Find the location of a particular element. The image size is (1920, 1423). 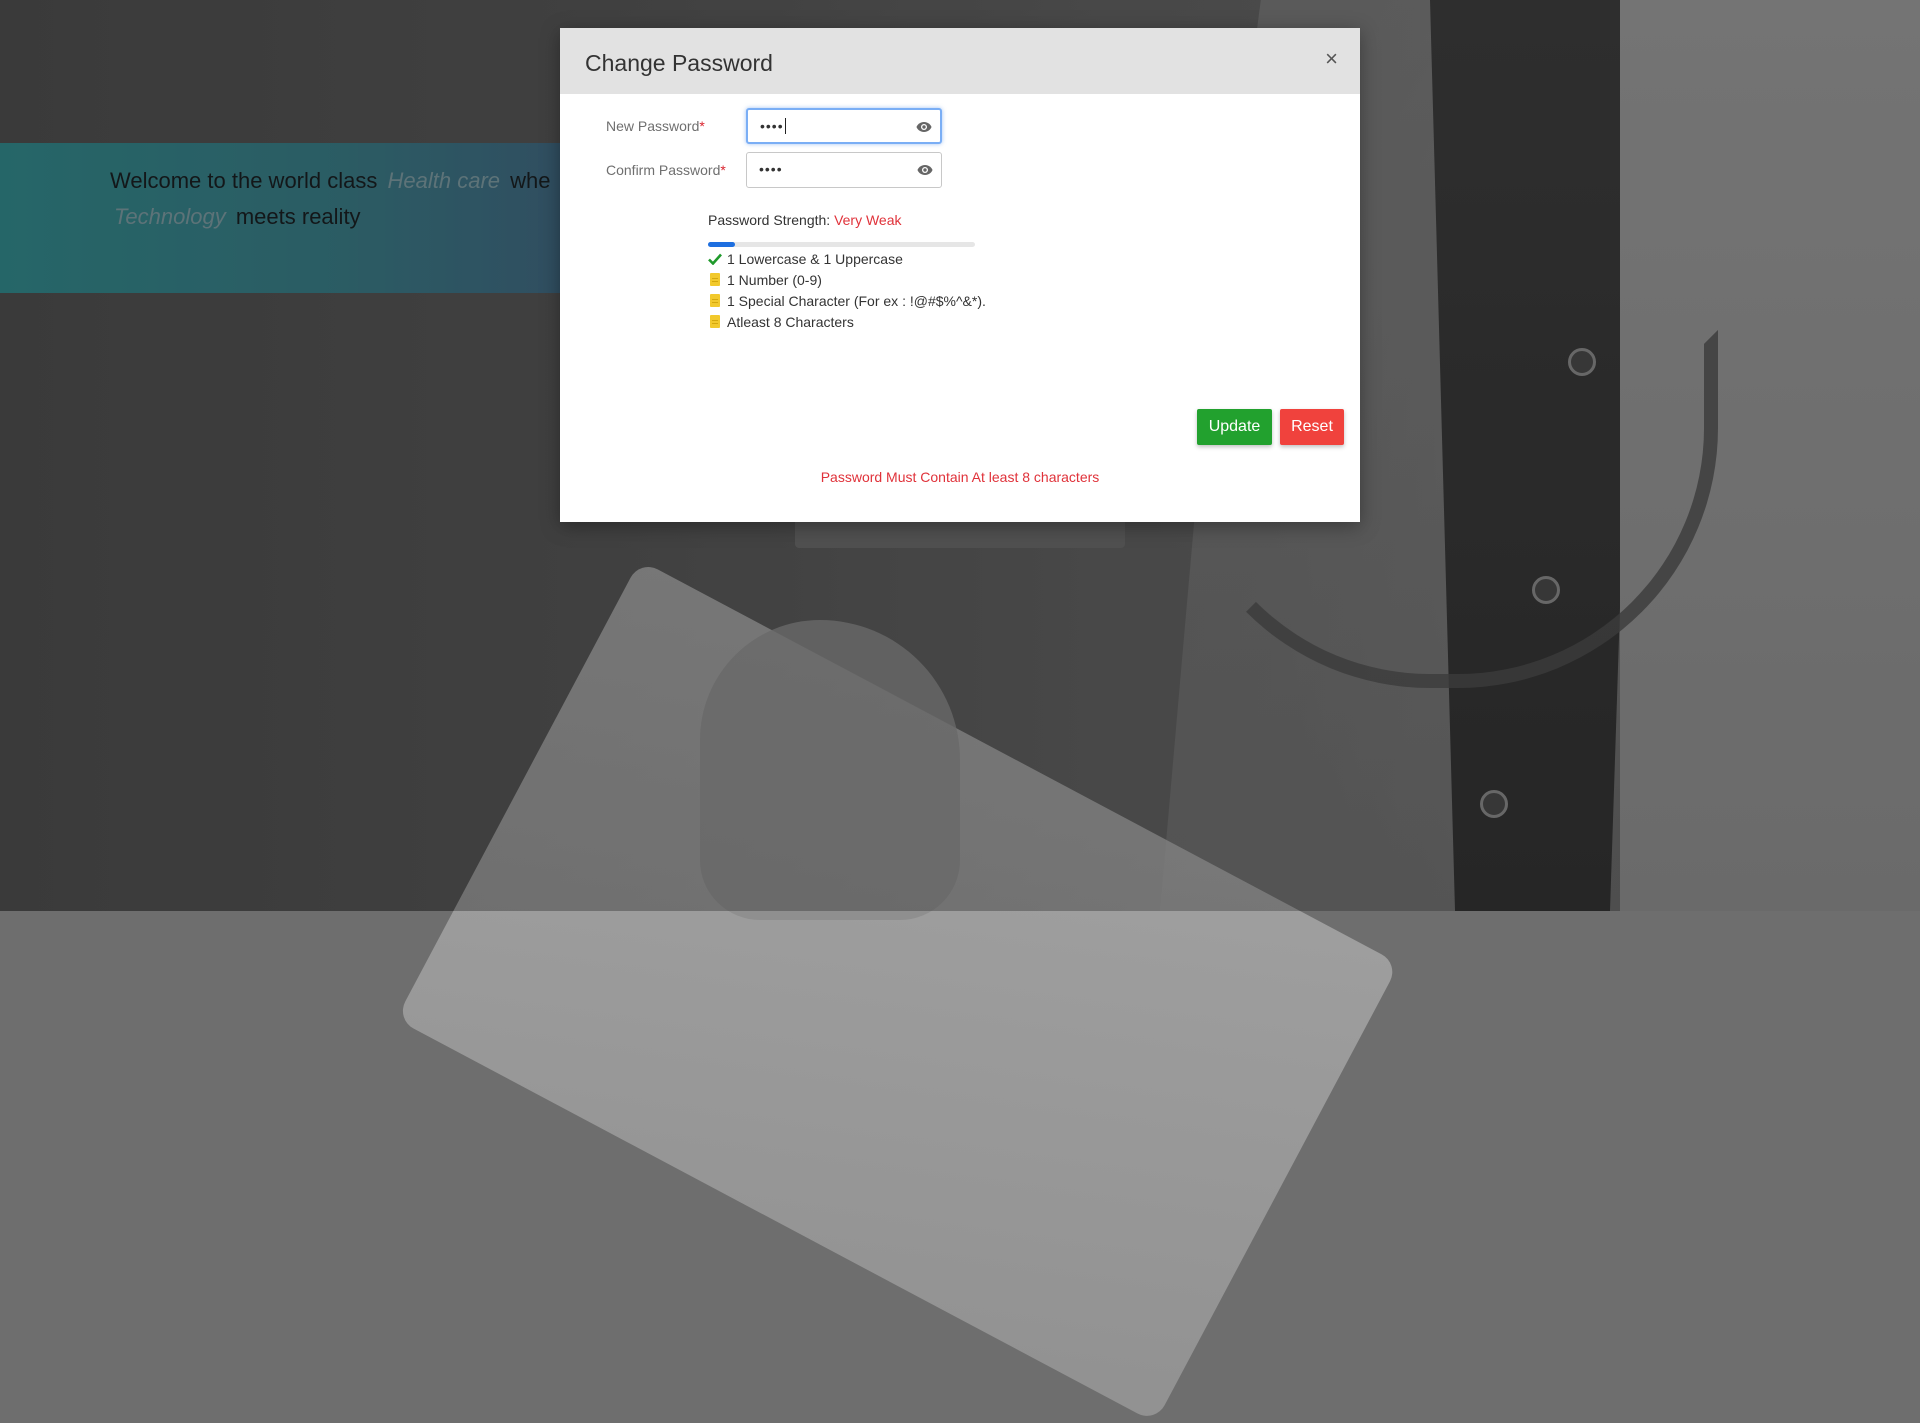

modal-header: Change Password × is located at coordinates (960, 61).